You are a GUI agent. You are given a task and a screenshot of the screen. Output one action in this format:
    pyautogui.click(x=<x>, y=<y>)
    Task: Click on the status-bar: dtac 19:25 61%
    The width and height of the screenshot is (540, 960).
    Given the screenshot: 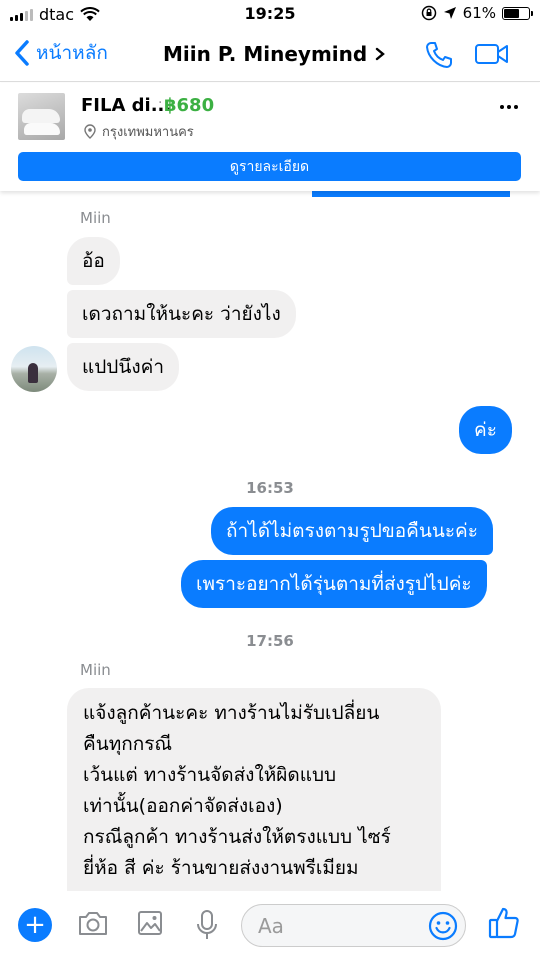 What is the action you would take?
    pyautogui.click(x=270, y=15)
    